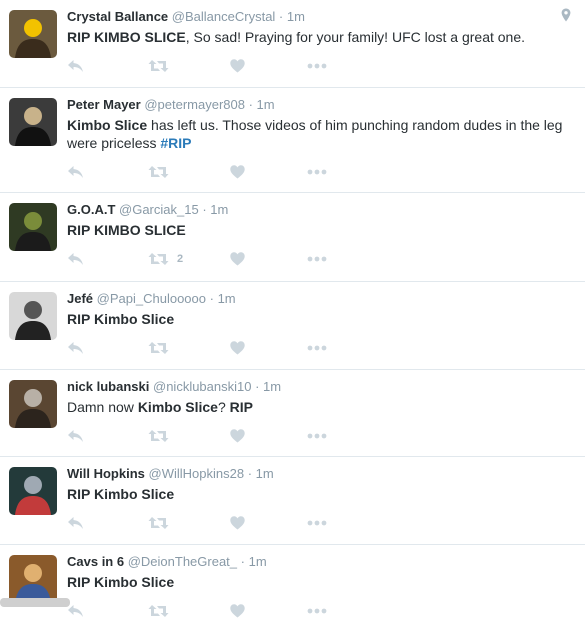 Image resolution: width=585 pixels, height=625 pixels. Describe the element at coordinates (241, 407) in the screenshot. I see `highlighted-text: RIP` at that location.